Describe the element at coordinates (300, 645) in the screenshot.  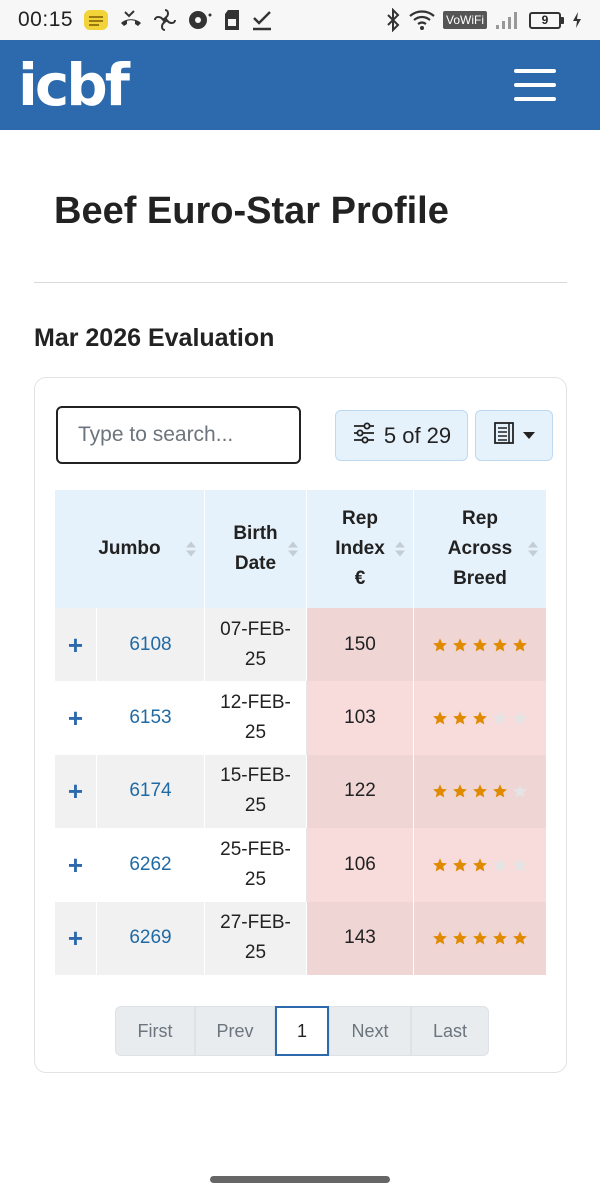
I see `table-row: + 6108 07-FEB- 25 150` at that location.